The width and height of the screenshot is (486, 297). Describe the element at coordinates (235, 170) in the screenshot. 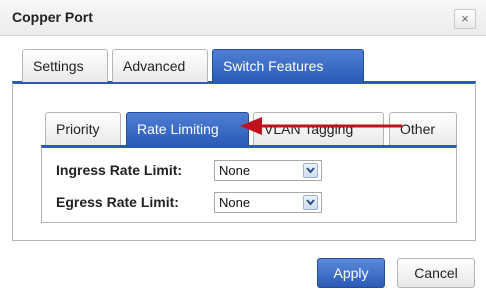

I see `ingress-rate-limit-value: None` at that location.